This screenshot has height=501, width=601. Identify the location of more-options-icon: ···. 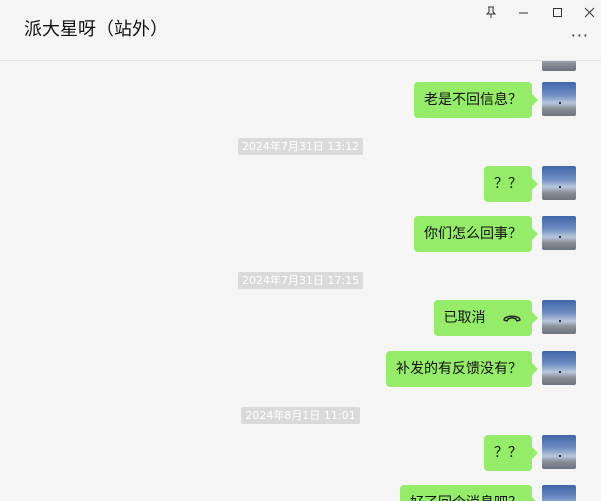
(580, 36).